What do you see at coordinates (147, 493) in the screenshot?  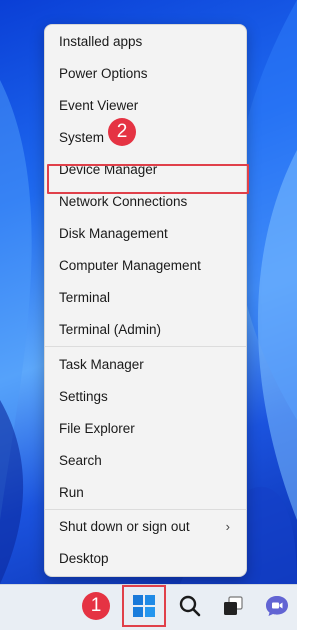 I see `menu-item-run: Run` at bounding box center [147, 493].